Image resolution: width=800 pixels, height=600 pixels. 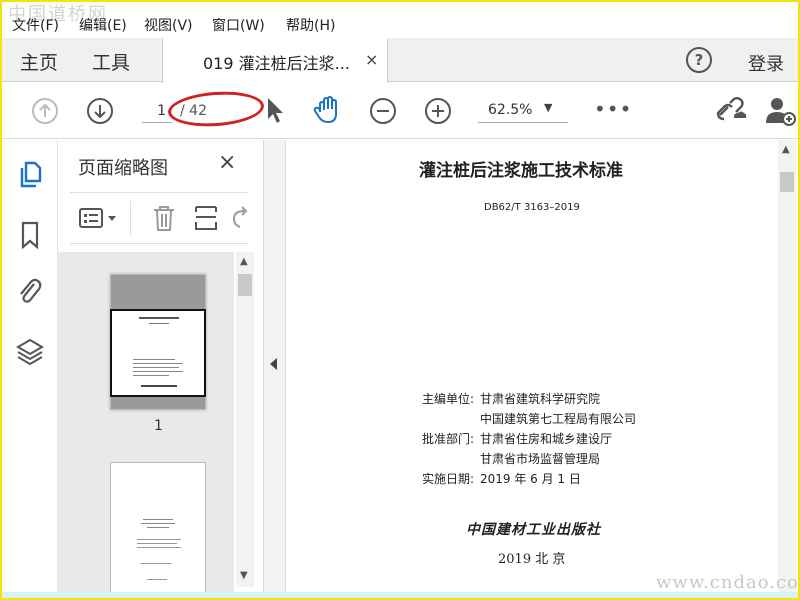 I want to click on share-link-icon, so click(x=731, y=111).